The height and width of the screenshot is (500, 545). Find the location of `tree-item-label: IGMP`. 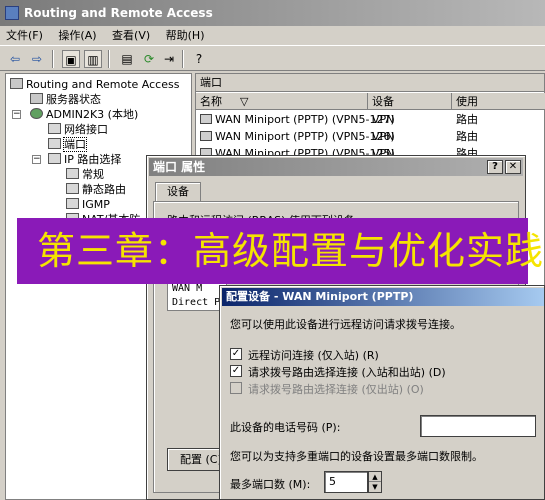

tree-item-label: IGMP is located at coordinates (96, 204).